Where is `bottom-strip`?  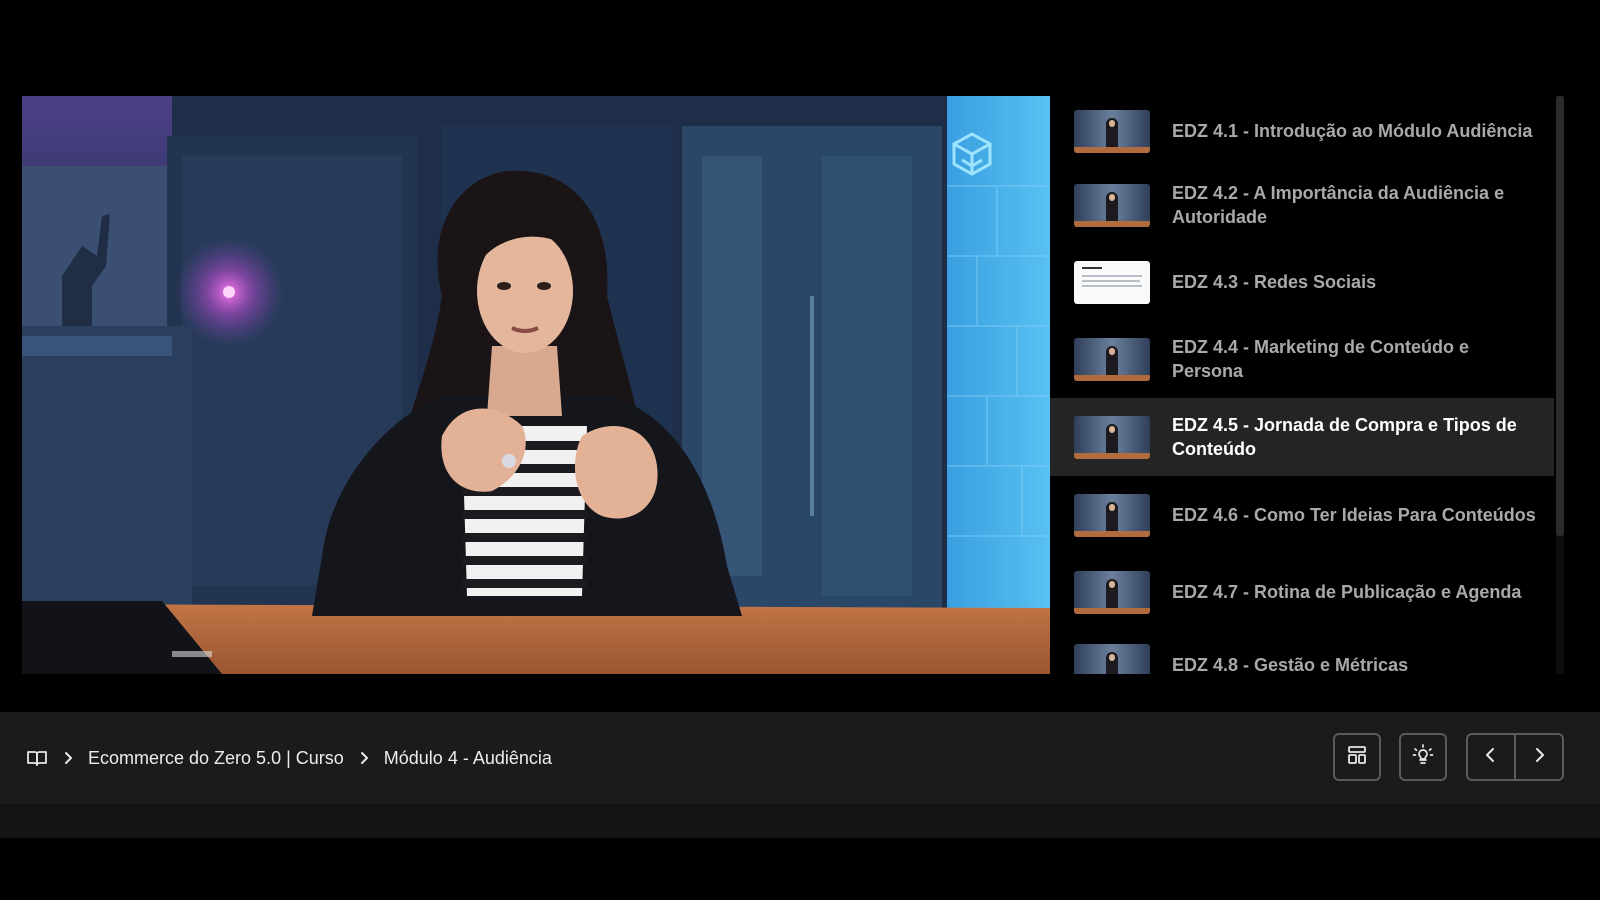
bottom-strip is located at coordinates (800, 821).